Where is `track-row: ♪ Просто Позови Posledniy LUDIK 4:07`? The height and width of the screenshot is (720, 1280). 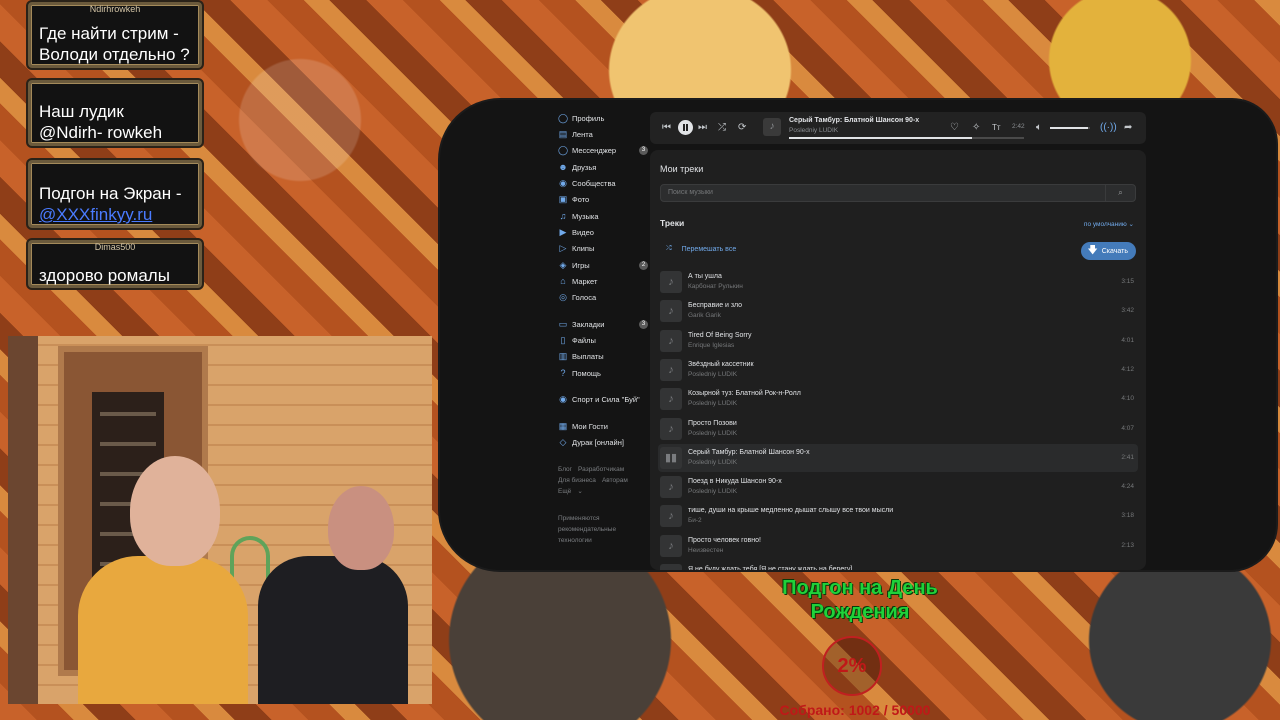 track-row: ♪ Просто Позови Posledniy LUDIK 4:07 is located at coordinates (898, 429).